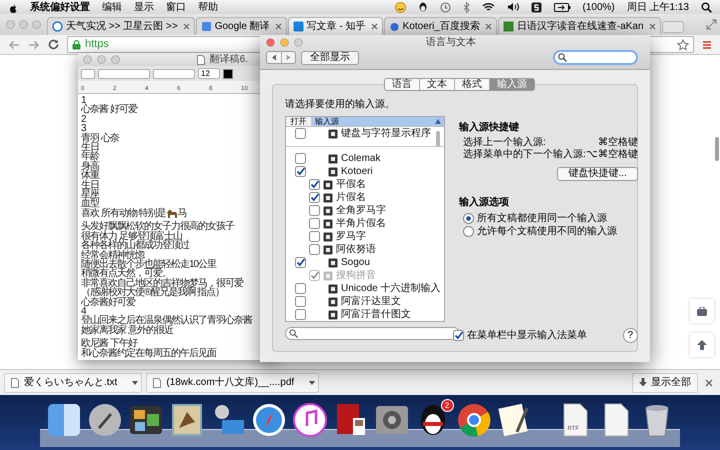  I want to click on text-line: 她家离我家 意外的很近, so click(127, 331).